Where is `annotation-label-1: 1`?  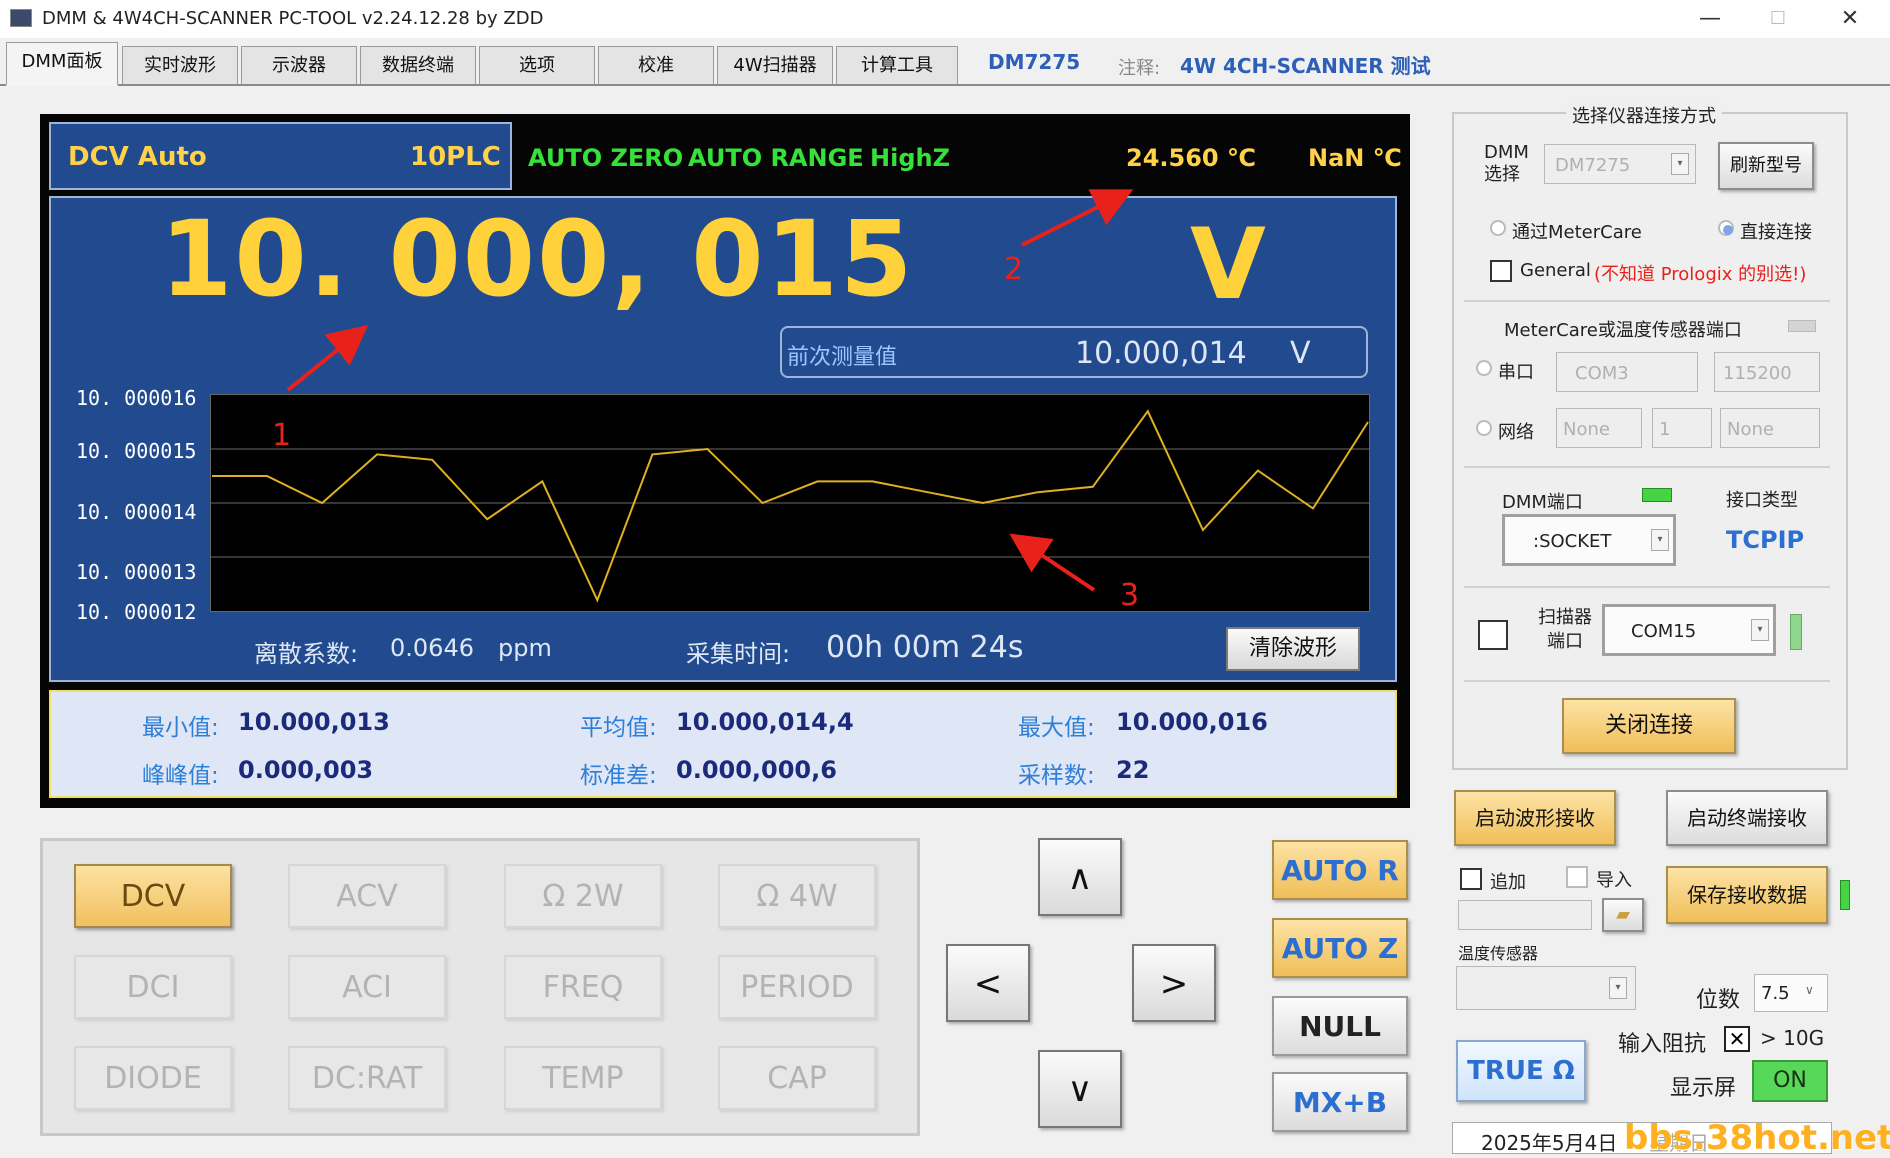
annotation-label-1: 1 is located at coordinates (282, 435).